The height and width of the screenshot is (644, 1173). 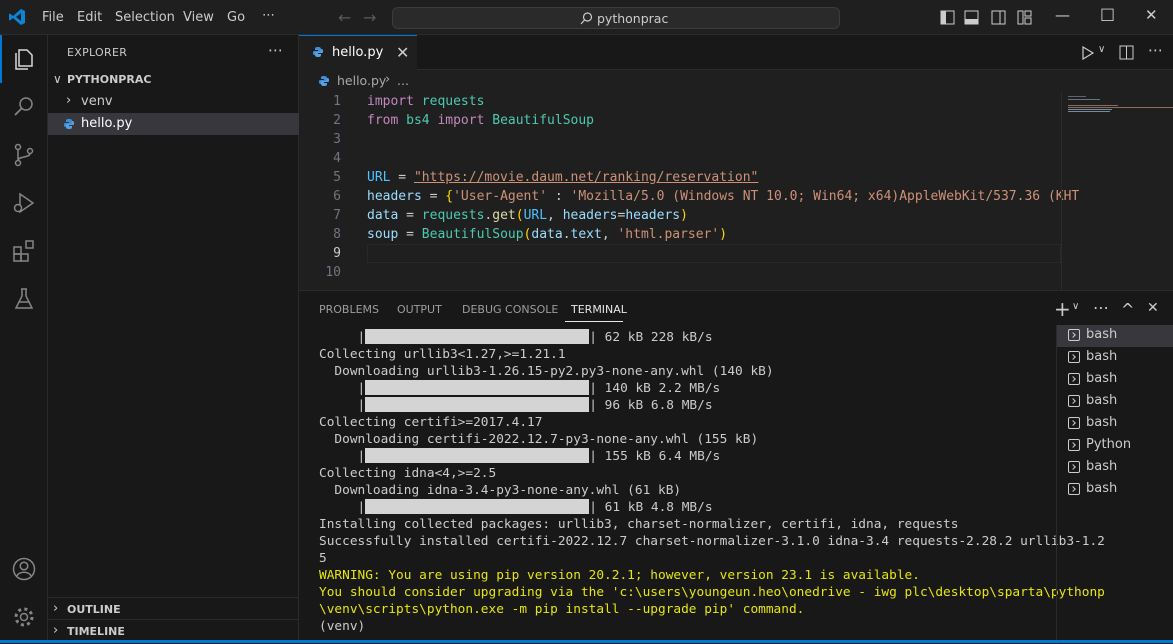 I want to click on current-line-highlight, so click(x=714, y=253).